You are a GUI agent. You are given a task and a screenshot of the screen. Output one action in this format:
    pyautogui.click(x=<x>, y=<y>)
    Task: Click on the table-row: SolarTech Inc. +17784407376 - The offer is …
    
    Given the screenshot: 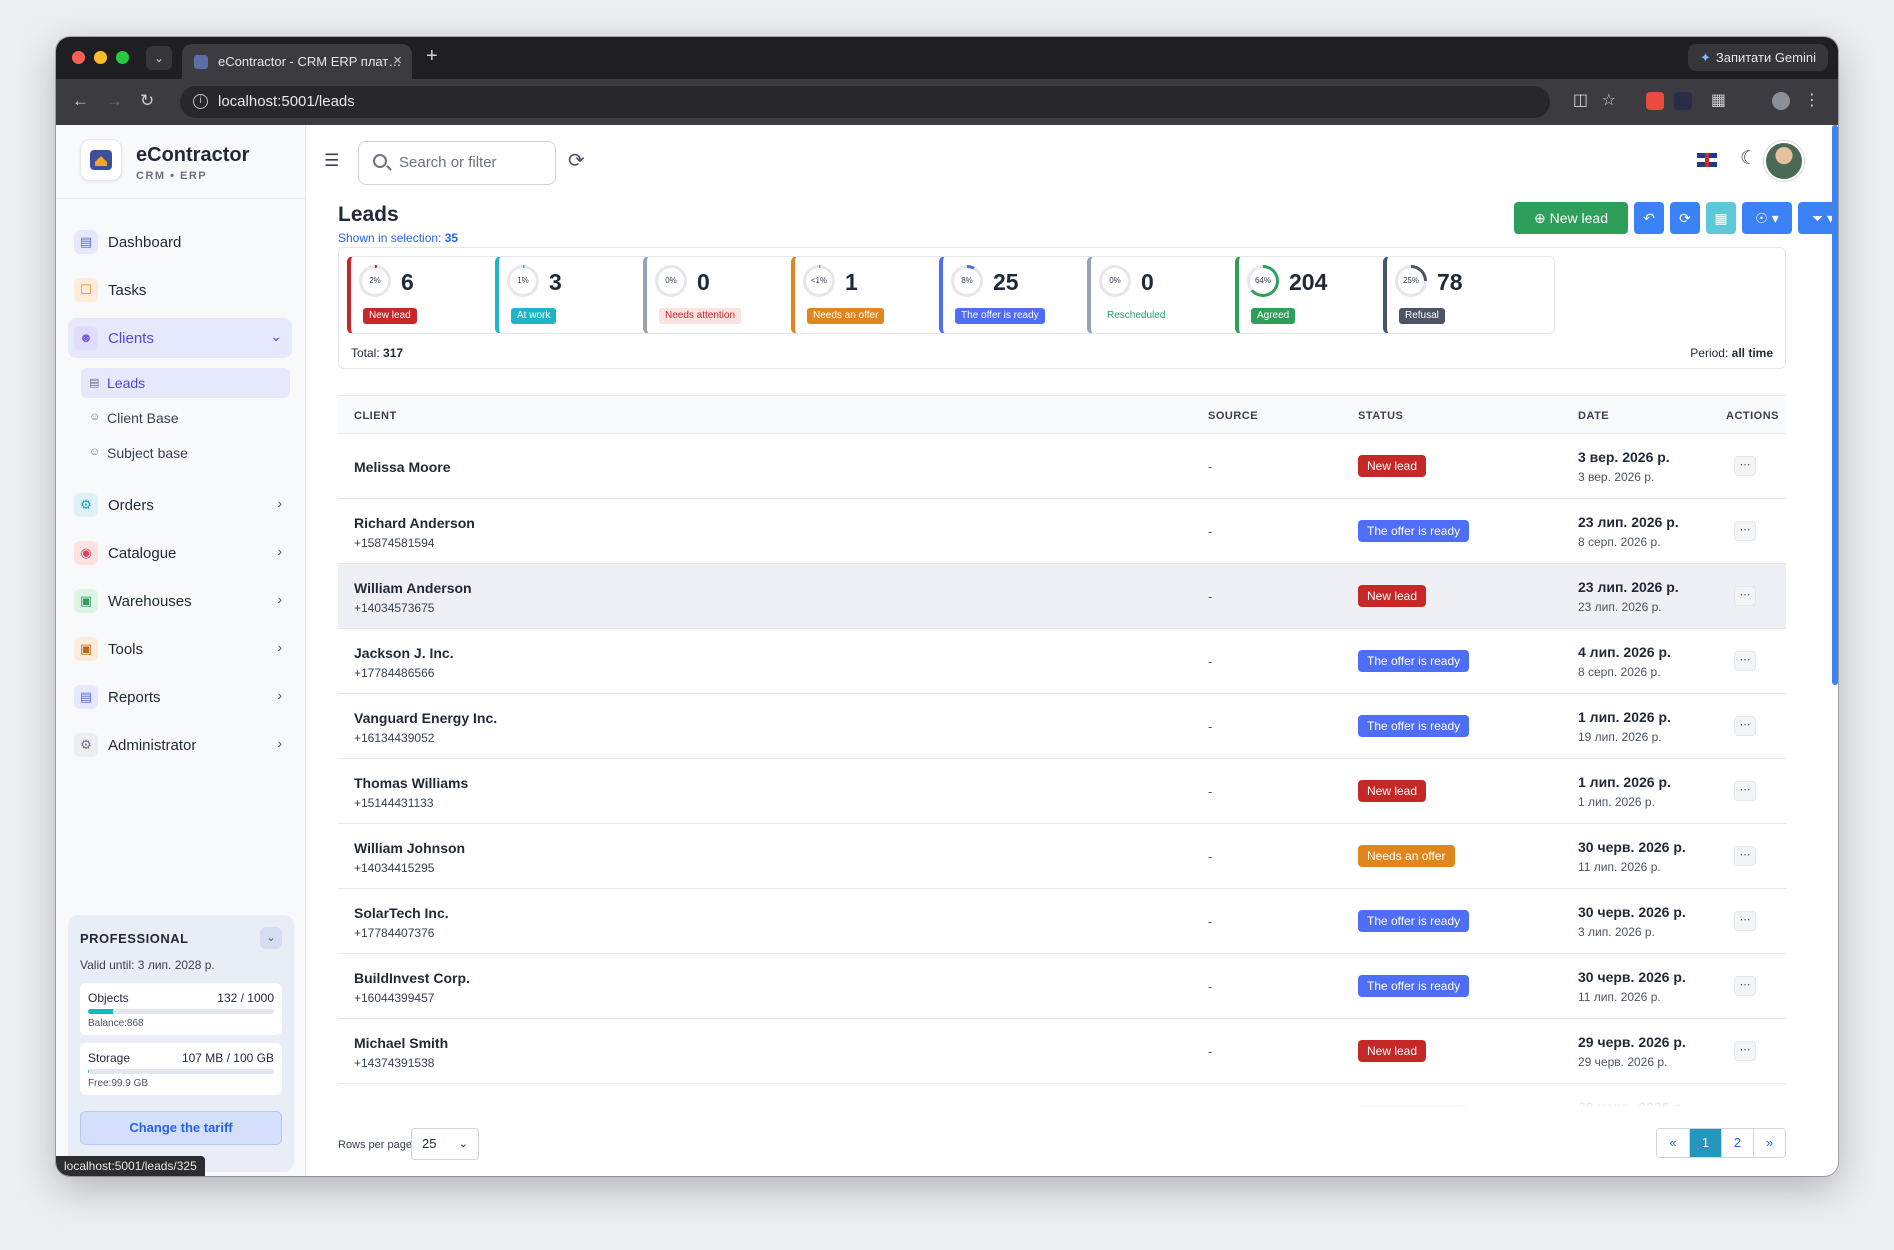 What is the action you would take?
    pyautogui.click(x=1062, y=921)
    